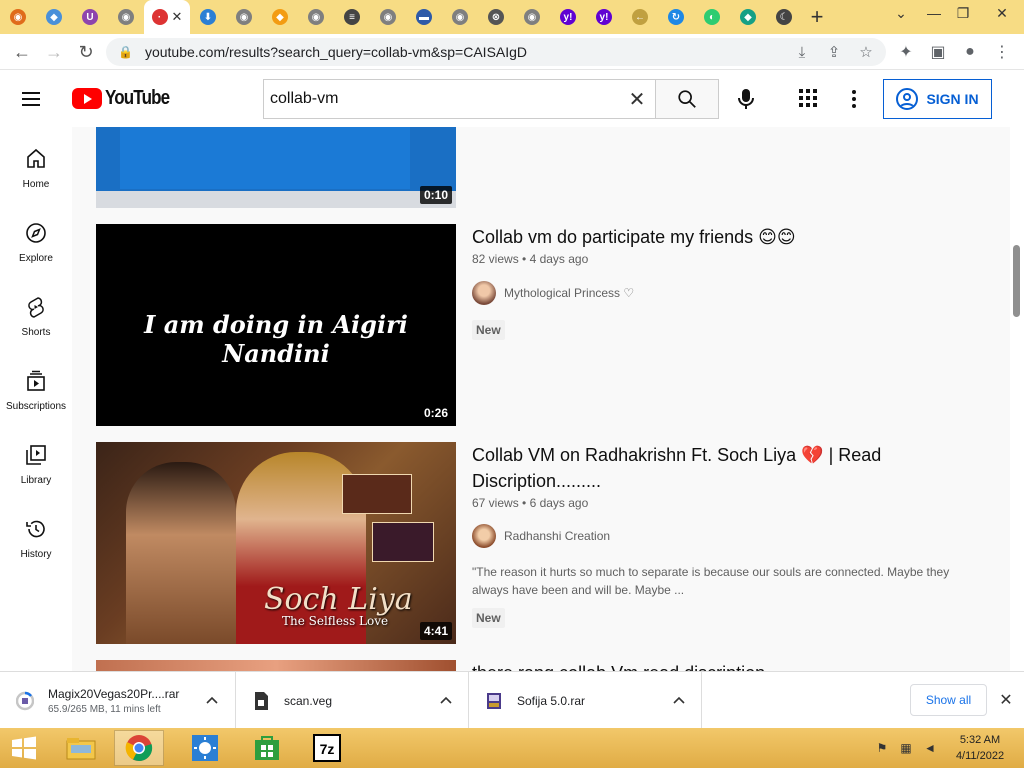 This screenshot has height=768, width=1024. Describe the element at coordinates (585, 700) in the screenshot. I see `download-item: Sofija 5.0.rar` at that location.